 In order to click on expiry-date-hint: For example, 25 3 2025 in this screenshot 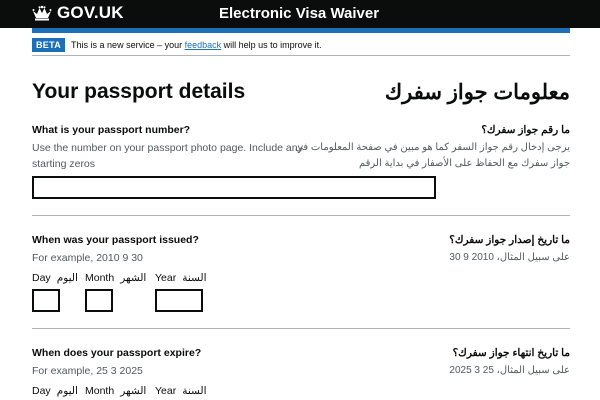, I will do `click(87, 371)`.